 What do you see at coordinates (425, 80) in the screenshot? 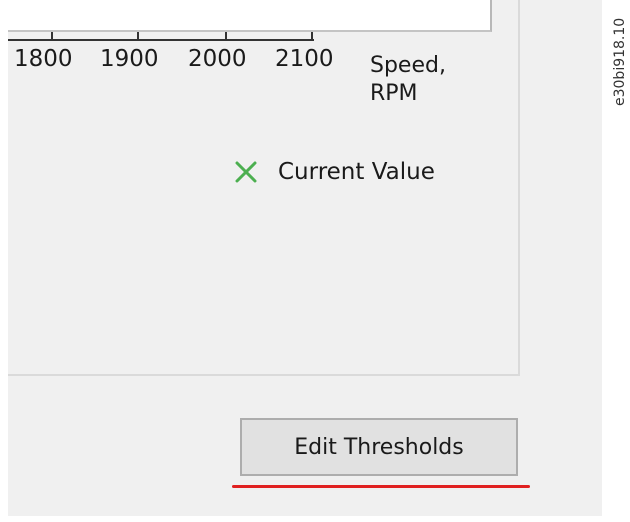
I see `x-axis-title: Speed, RPM` at bounding box center [425, 80].